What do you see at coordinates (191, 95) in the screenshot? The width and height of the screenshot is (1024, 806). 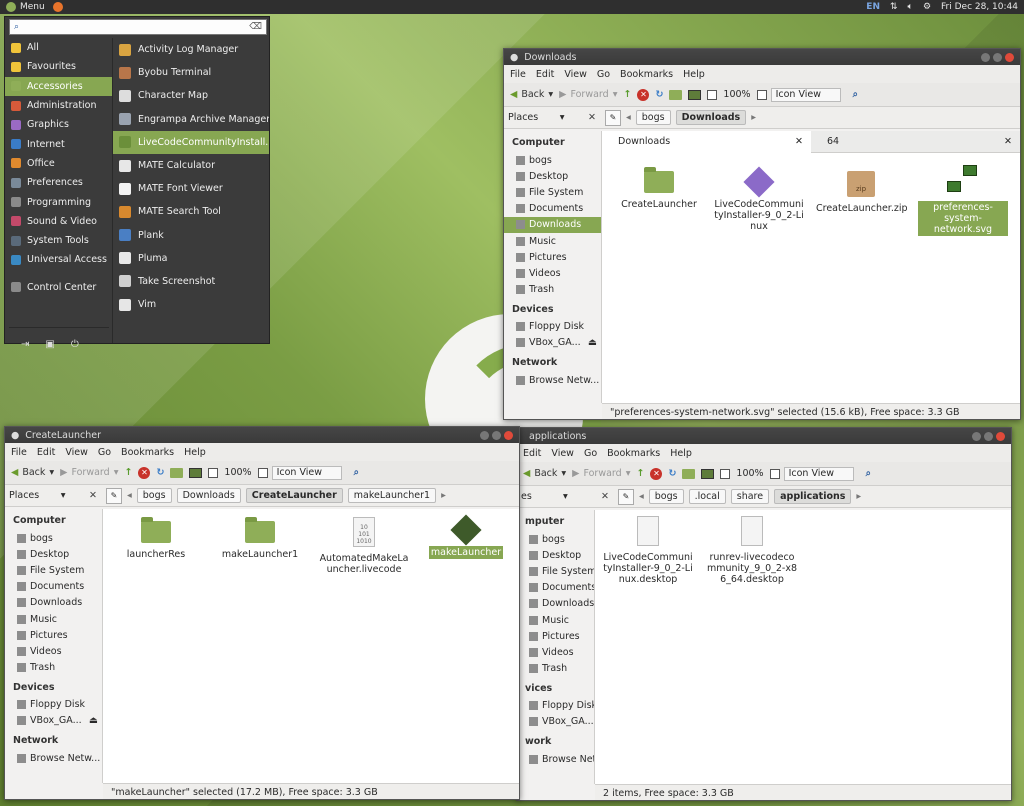 I see `app-item-character-map: Character Map` at bounding box center [191, 95].